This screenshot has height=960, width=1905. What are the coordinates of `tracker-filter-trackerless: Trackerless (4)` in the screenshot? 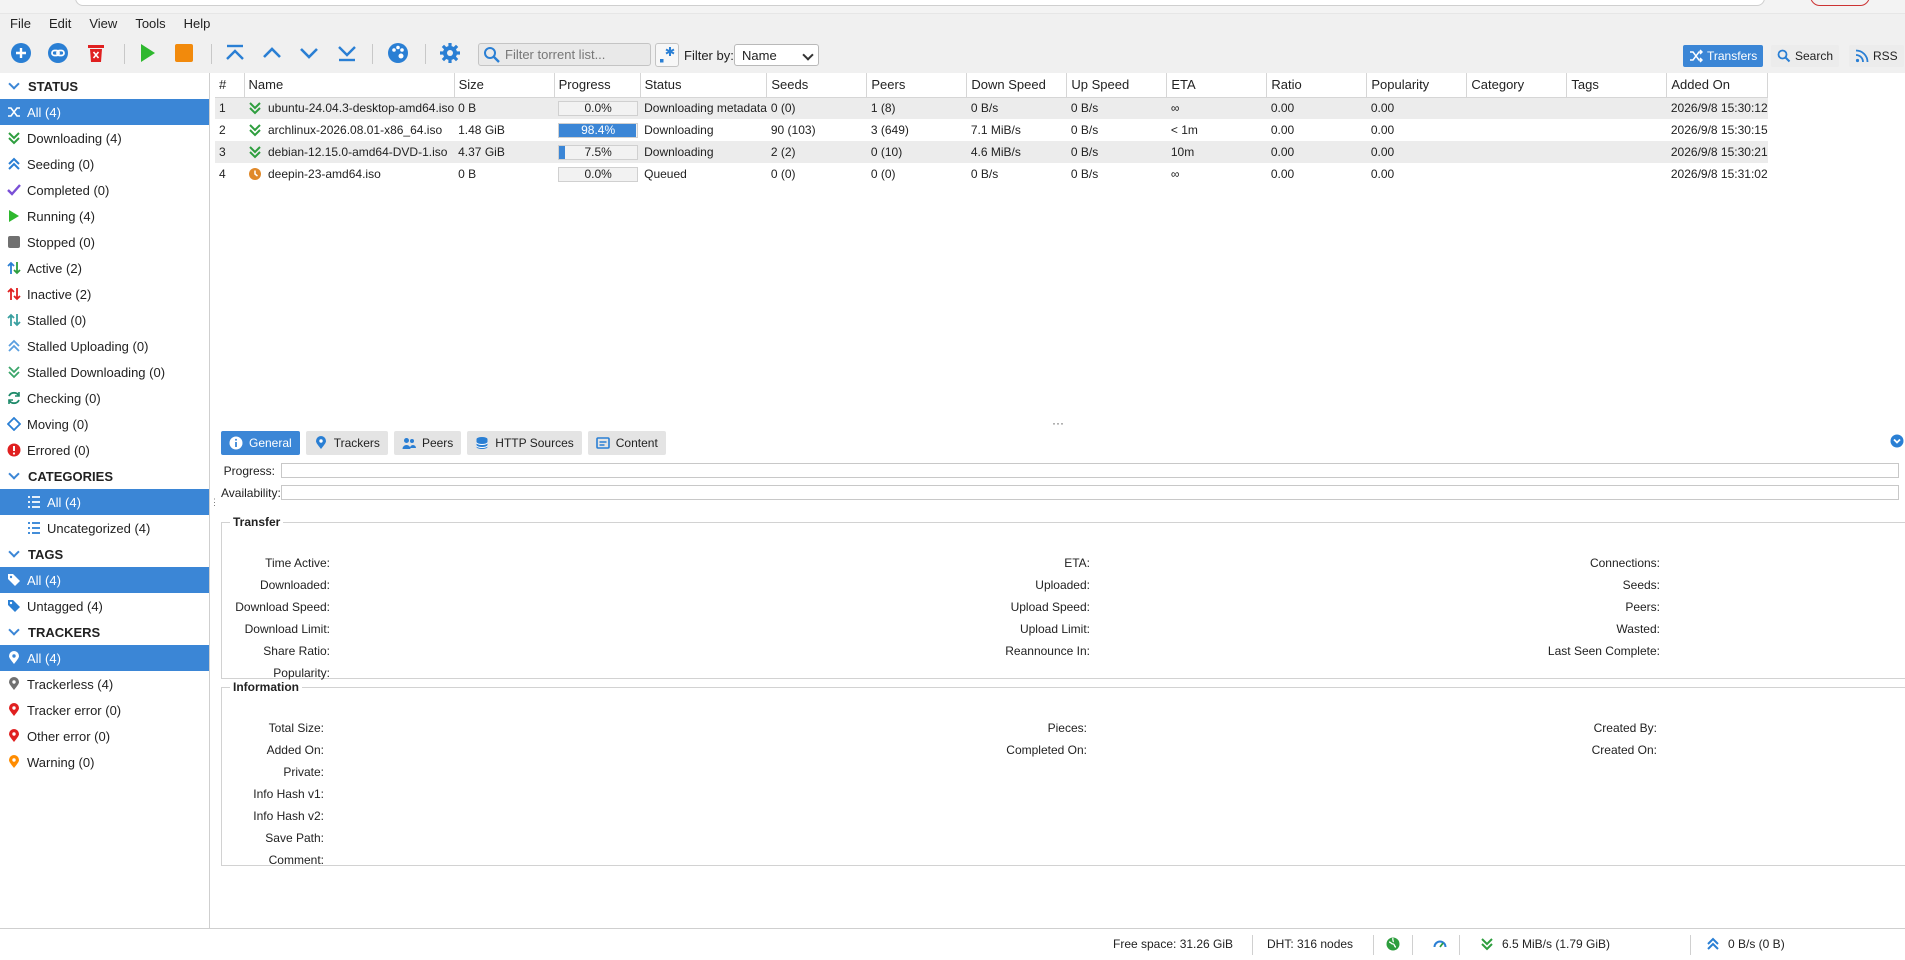 It's located at (104, 684).